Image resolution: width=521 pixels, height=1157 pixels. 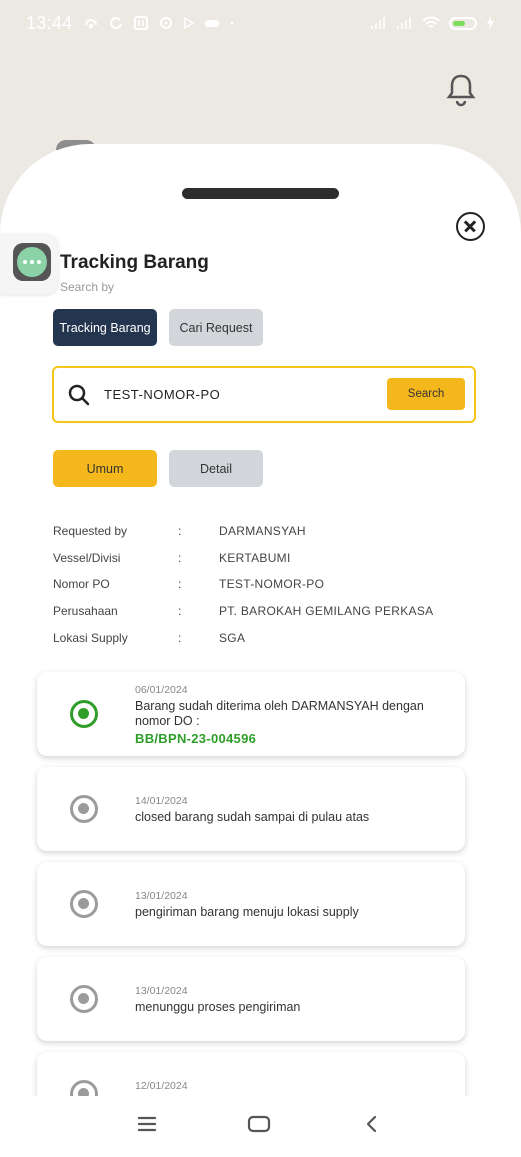 I want to click on info-row-nomor-po: Nomor PO : TEST-NOMOR-PO, so click(x=273, y=584).